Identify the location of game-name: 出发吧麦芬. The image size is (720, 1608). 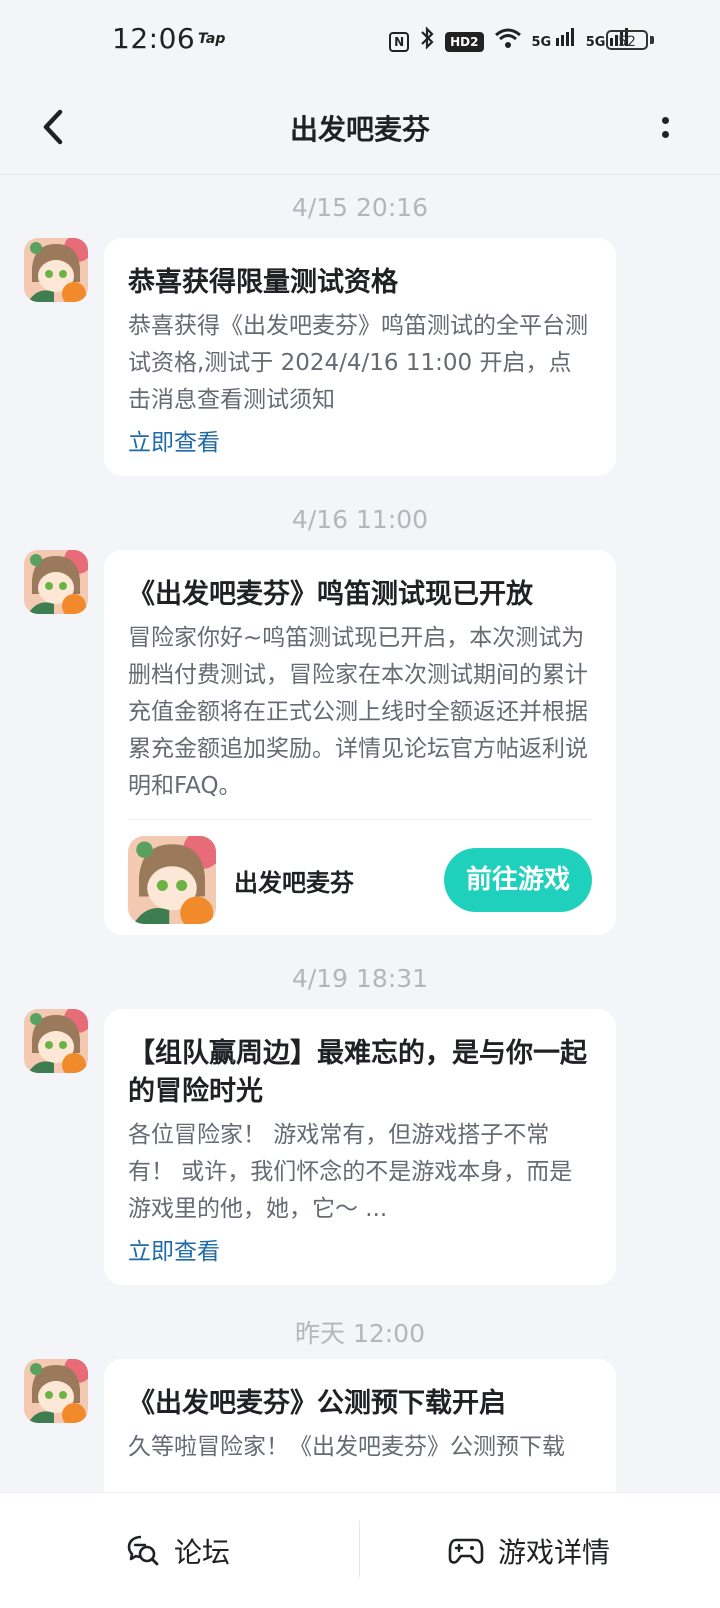
(294, 882).